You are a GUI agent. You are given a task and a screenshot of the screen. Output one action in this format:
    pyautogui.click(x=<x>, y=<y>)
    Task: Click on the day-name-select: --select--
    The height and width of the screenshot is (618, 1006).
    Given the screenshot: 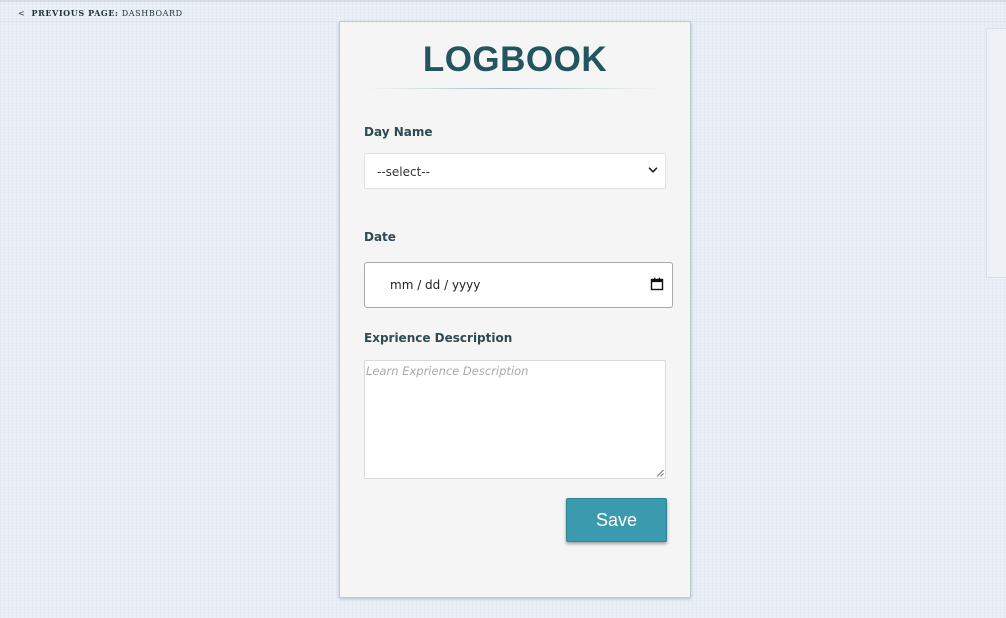 What is the action you would take?
    pyautogui.click(x=515, y=171)
    